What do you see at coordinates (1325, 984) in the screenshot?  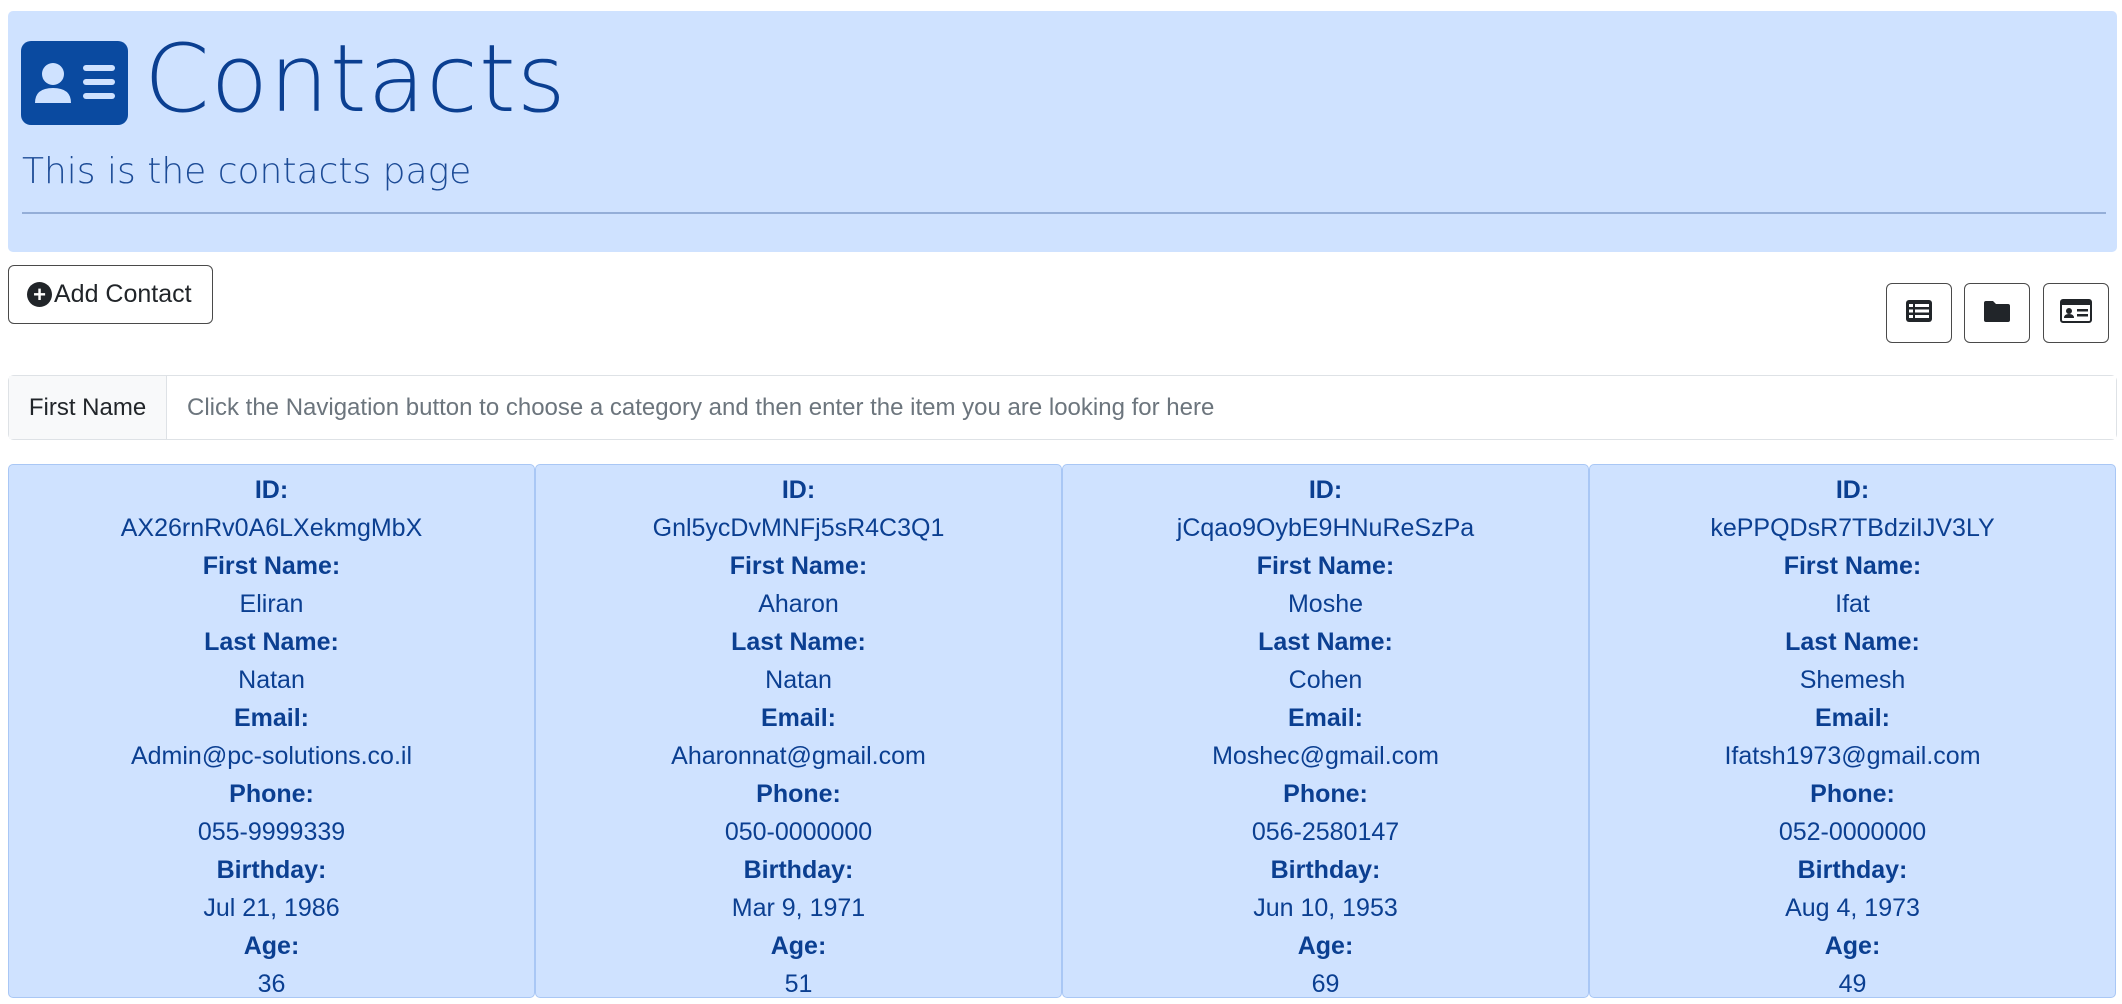 I see `age-value: 69` at bounding box center [1325, 984].